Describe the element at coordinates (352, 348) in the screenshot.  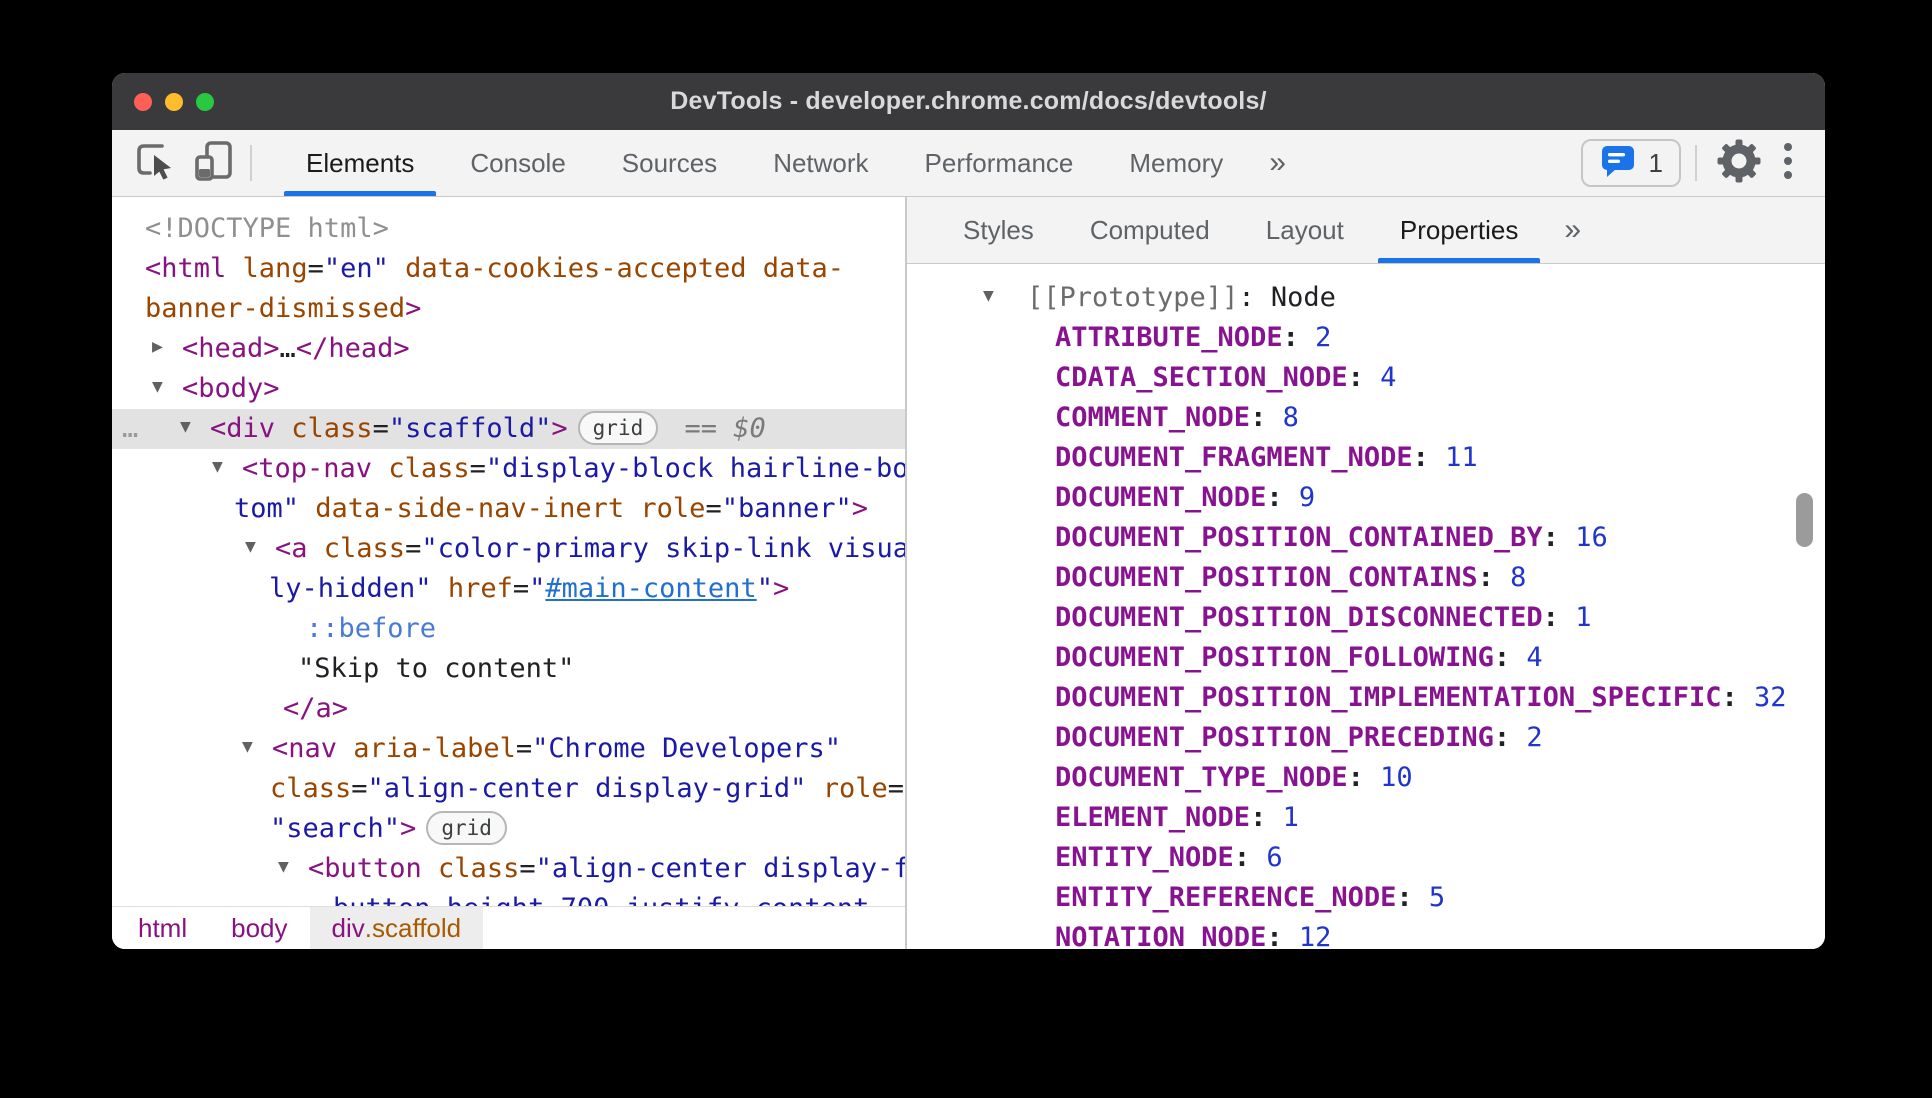
I see `token-tag: </head>` at that location.